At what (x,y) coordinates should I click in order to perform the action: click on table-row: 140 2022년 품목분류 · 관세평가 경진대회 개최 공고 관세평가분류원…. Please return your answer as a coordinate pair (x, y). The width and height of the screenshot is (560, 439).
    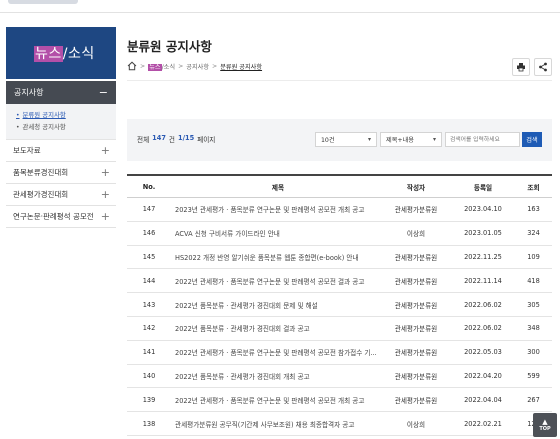
    Looking at the image, I should click on (339, 377).